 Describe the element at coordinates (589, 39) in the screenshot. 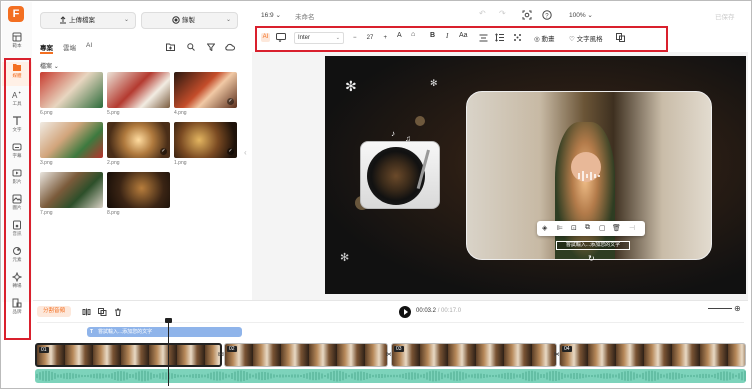

I see `text-style-label: 文字風格` at that location.